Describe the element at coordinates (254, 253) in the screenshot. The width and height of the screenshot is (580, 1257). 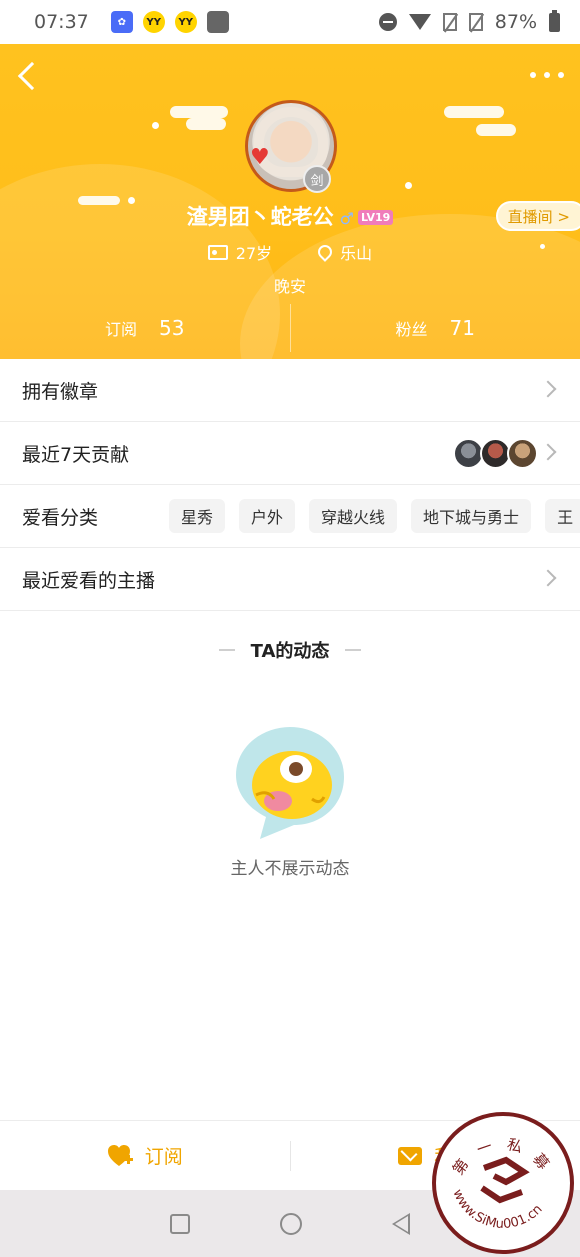
I see `age-text: 27岁` at that location.